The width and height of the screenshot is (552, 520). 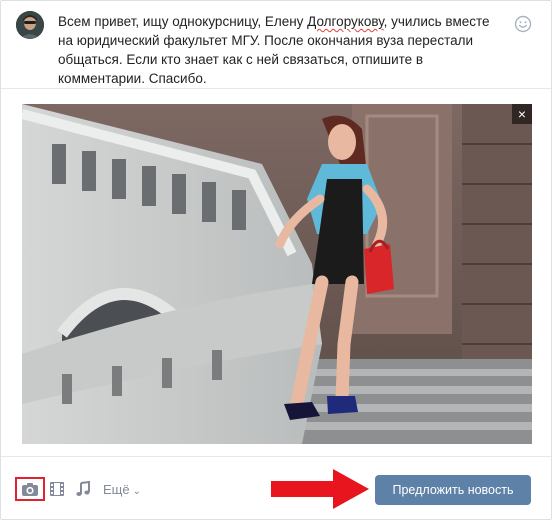 I want to click on smiley-icon, so click(x=523, y=24).